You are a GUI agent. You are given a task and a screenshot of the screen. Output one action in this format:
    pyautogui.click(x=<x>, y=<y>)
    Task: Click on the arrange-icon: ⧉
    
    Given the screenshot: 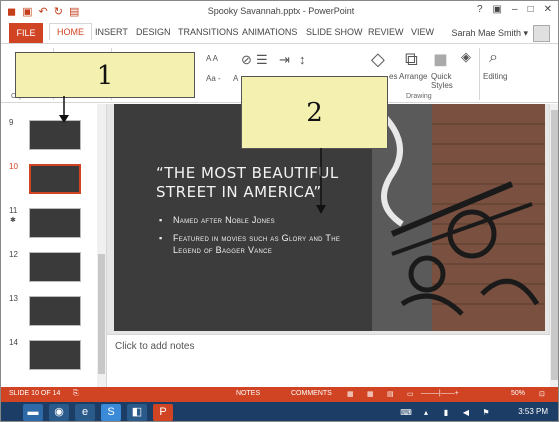 What is the action you would take?
    pyautogui.click(x=411, y=59)
    